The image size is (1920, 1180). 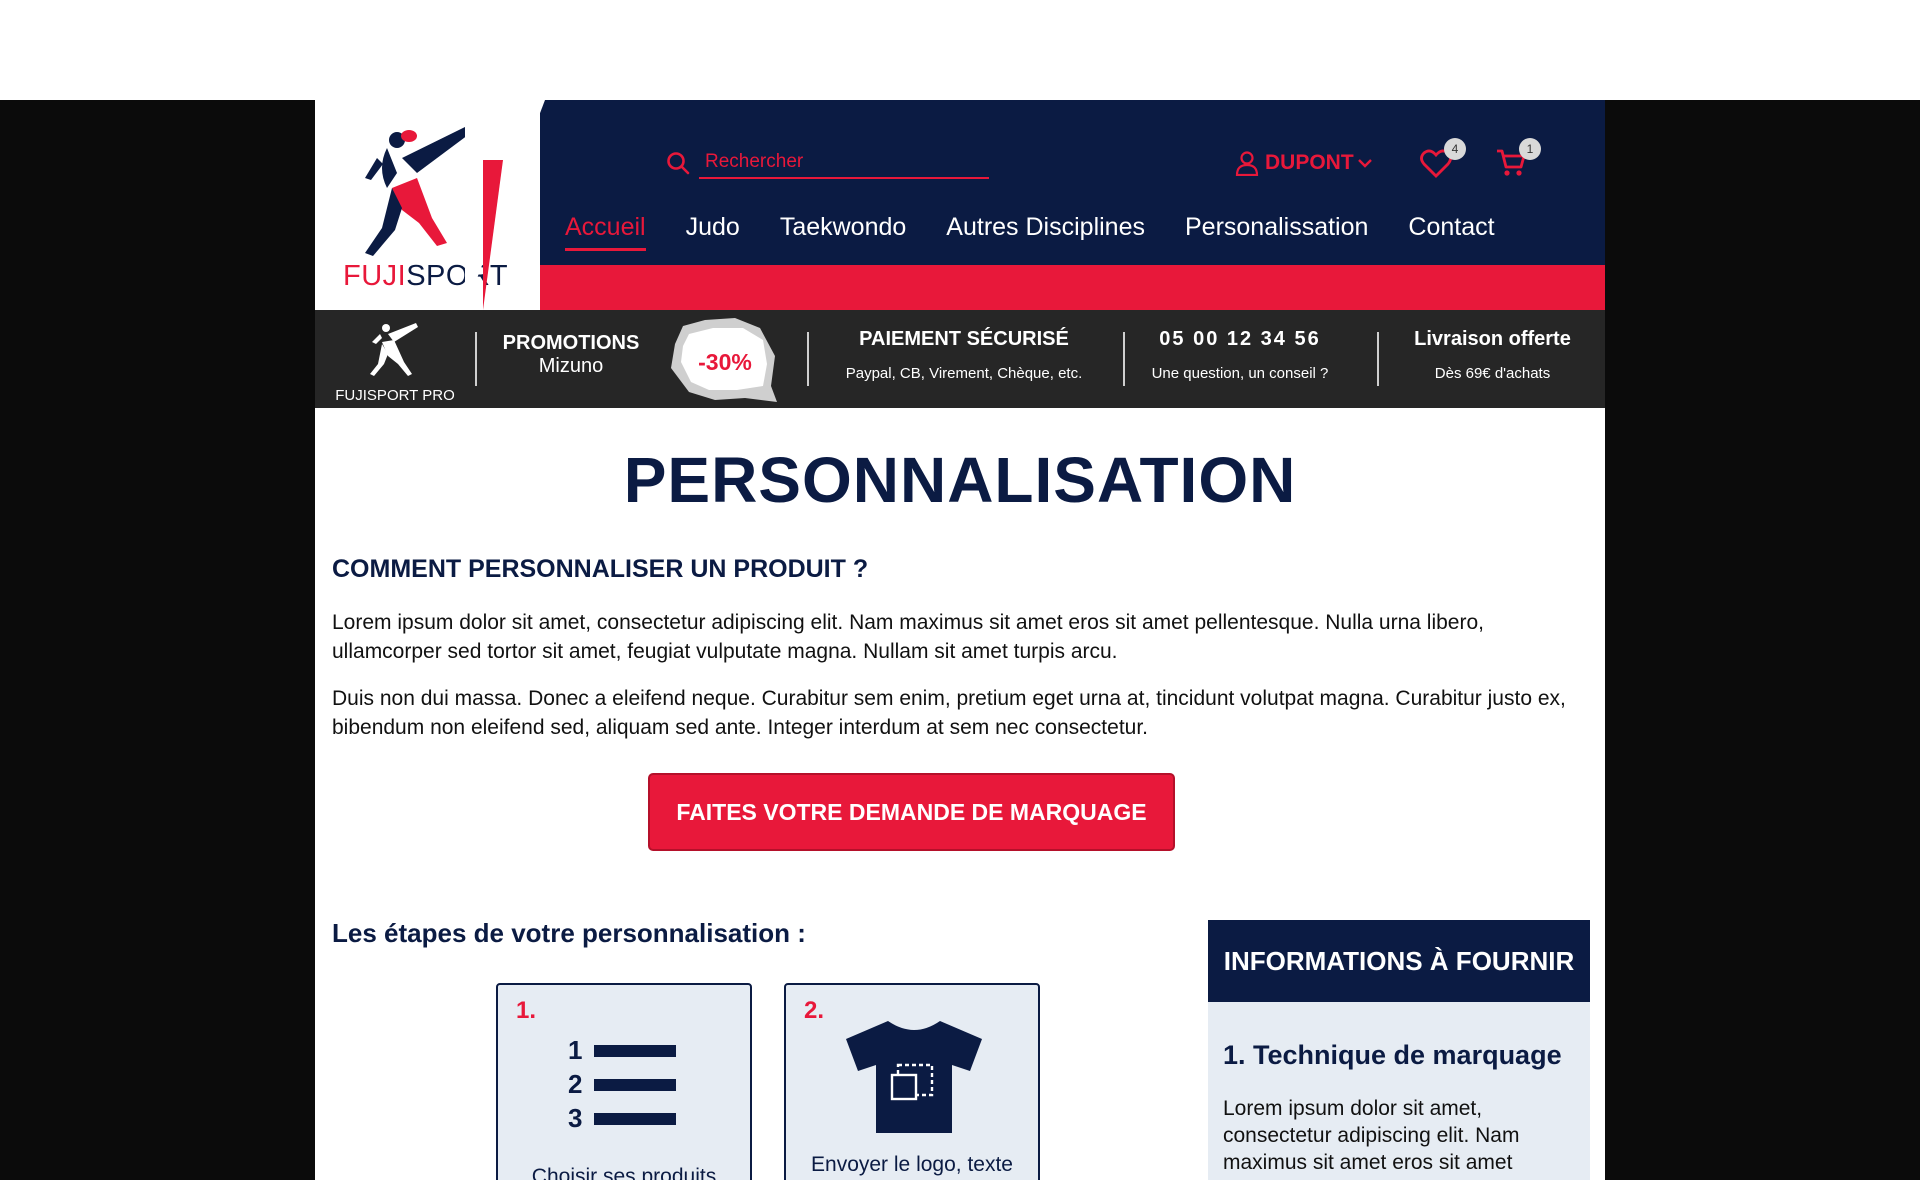 I want to click on search-bar, so click(x=835, y=163).